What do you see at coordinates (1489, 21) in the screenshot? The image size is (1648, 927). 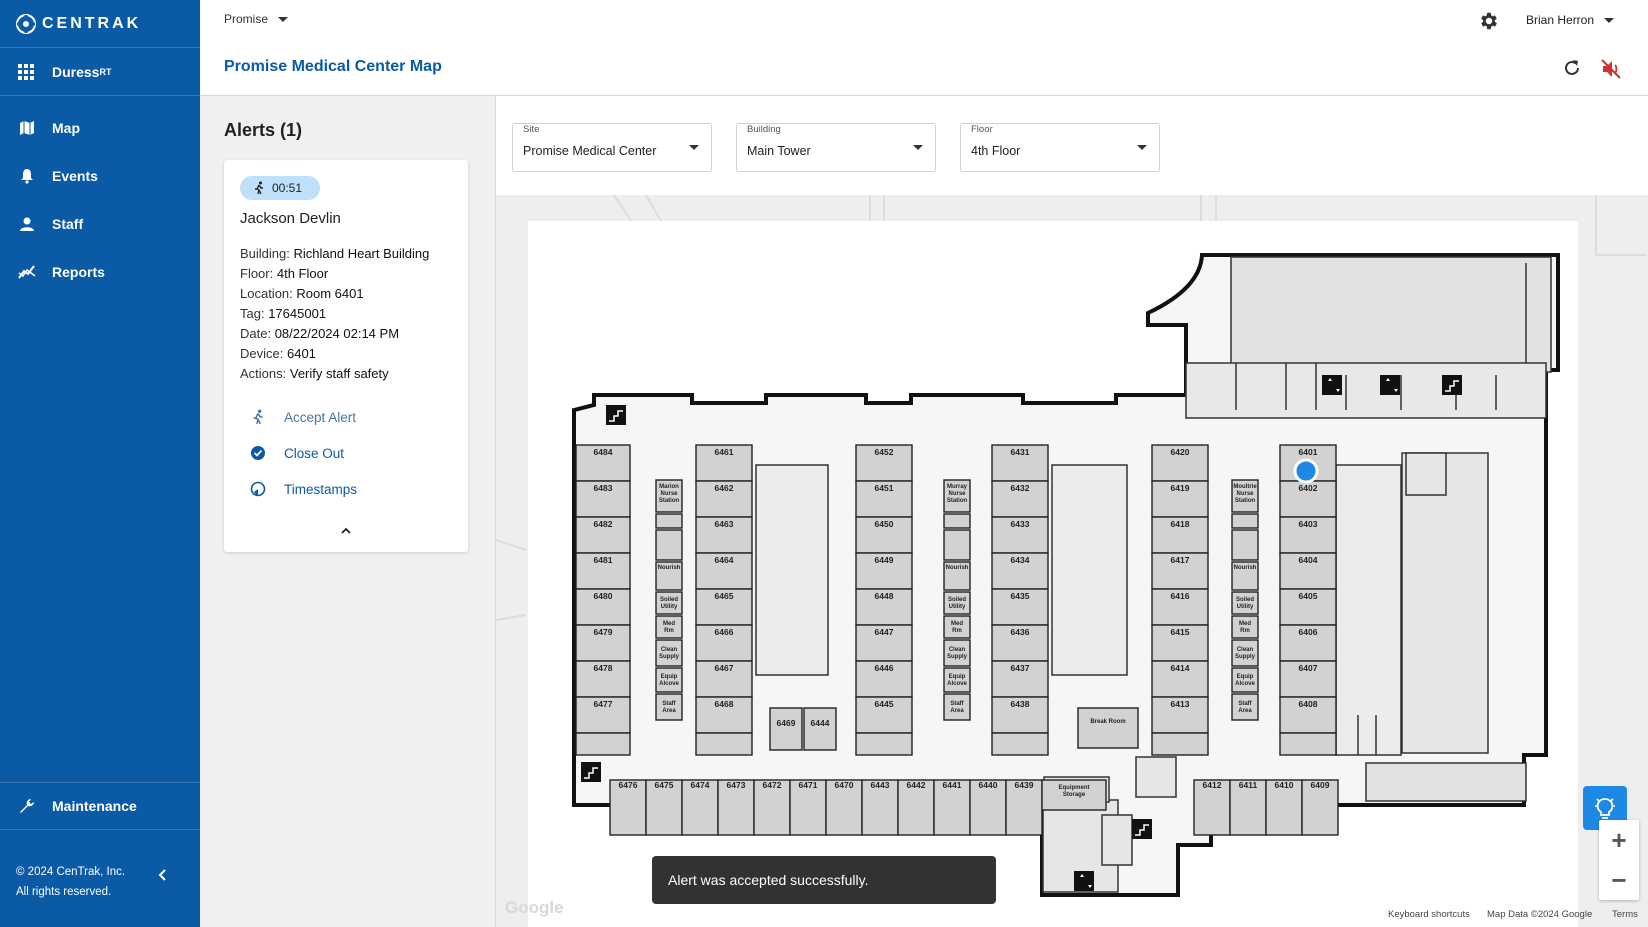 I see `gear-icon` at bounding box center [1489, 21].